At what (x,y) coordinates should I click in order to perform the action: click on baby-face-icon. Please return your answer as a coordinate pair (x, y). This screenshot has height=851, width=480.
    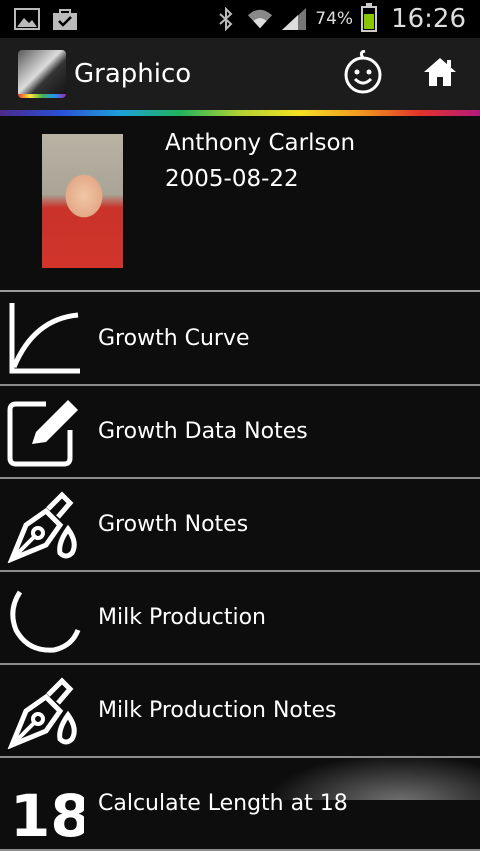
    Looking at the image, I should click on (363, 73).